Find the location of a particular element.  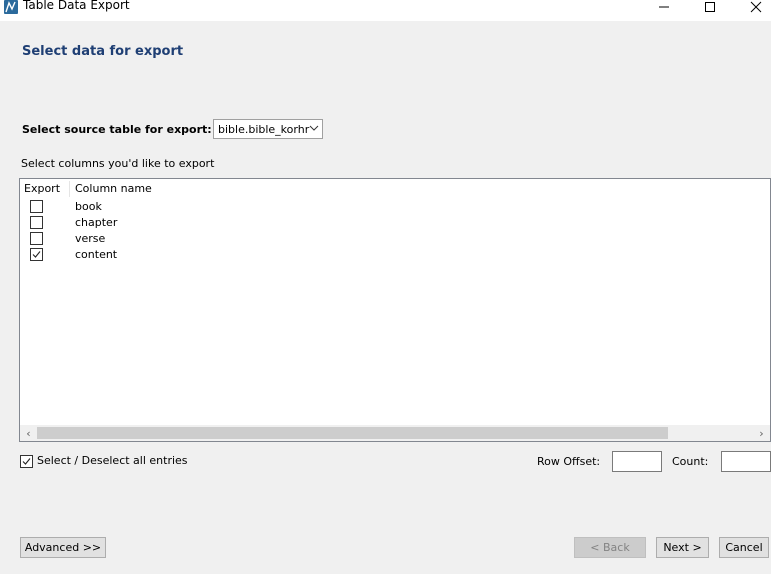

close-button is located at coordinates (752, 8).